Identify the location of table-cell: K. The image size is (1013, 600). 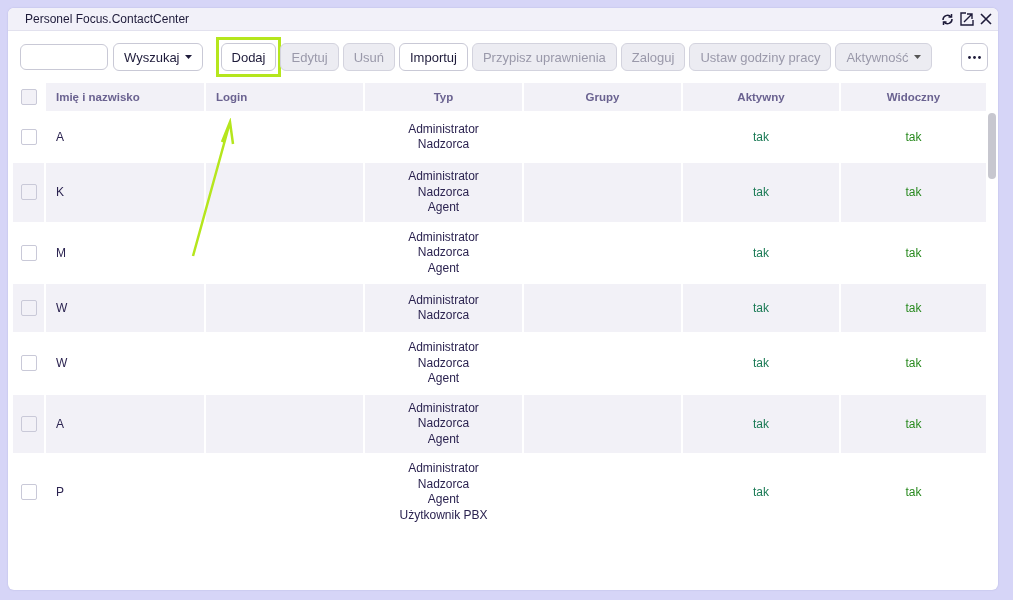
(125, 192).